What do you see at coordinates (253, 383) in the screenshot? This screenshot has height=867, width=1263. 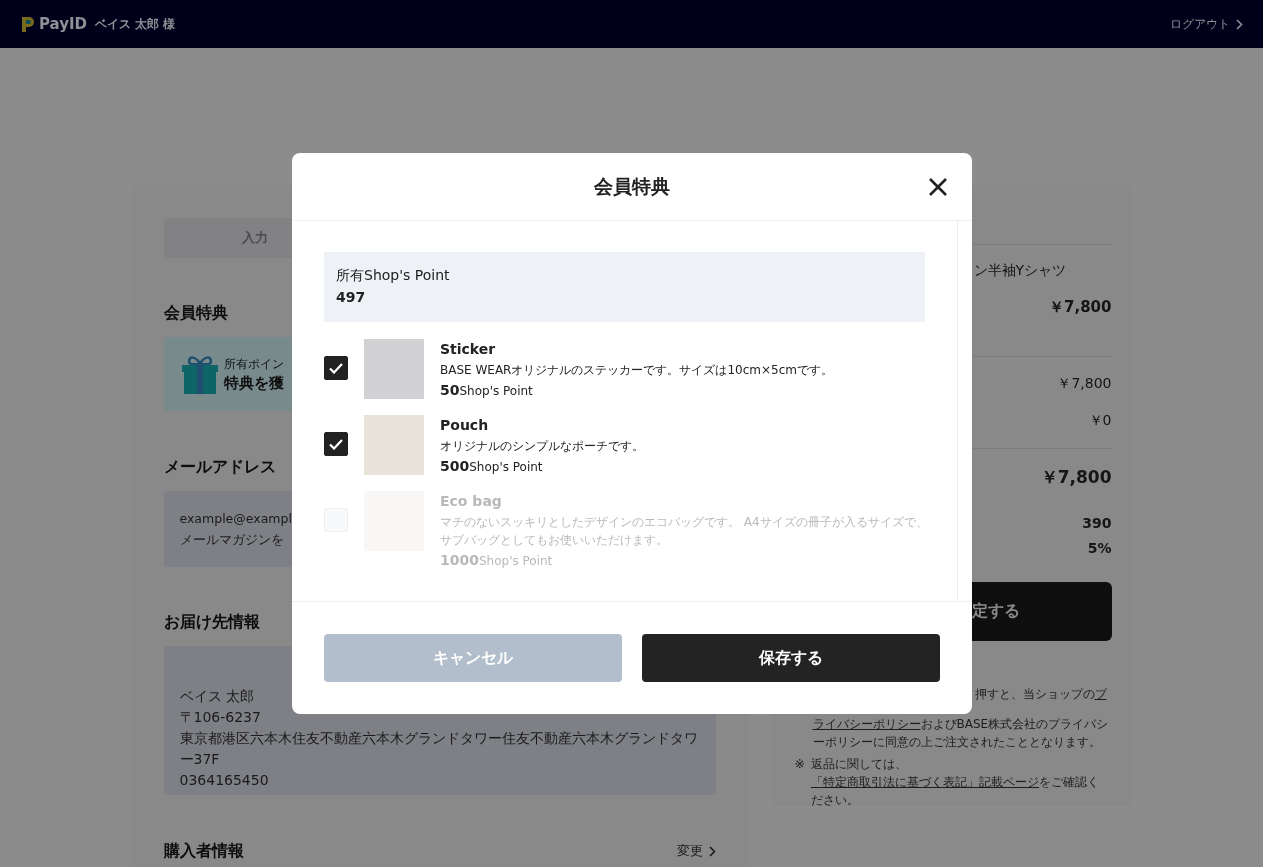 I see `banner-title: 特典を獲` at bounding box center [253, 383].